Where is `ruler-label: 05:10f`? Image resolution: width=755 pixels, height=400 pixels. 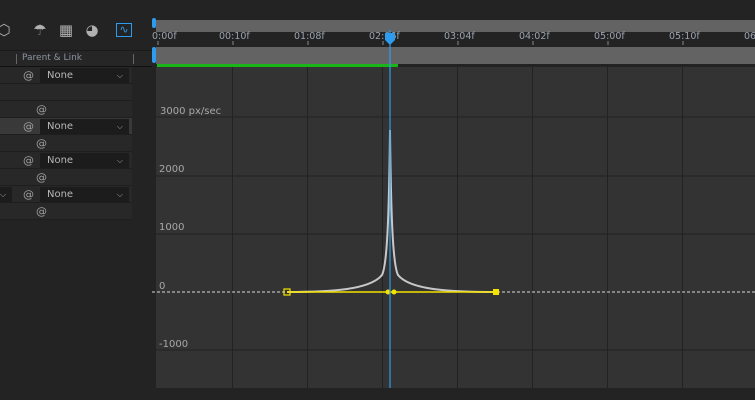 ruler-label: 05:10f is located at coordinates (684, 36).